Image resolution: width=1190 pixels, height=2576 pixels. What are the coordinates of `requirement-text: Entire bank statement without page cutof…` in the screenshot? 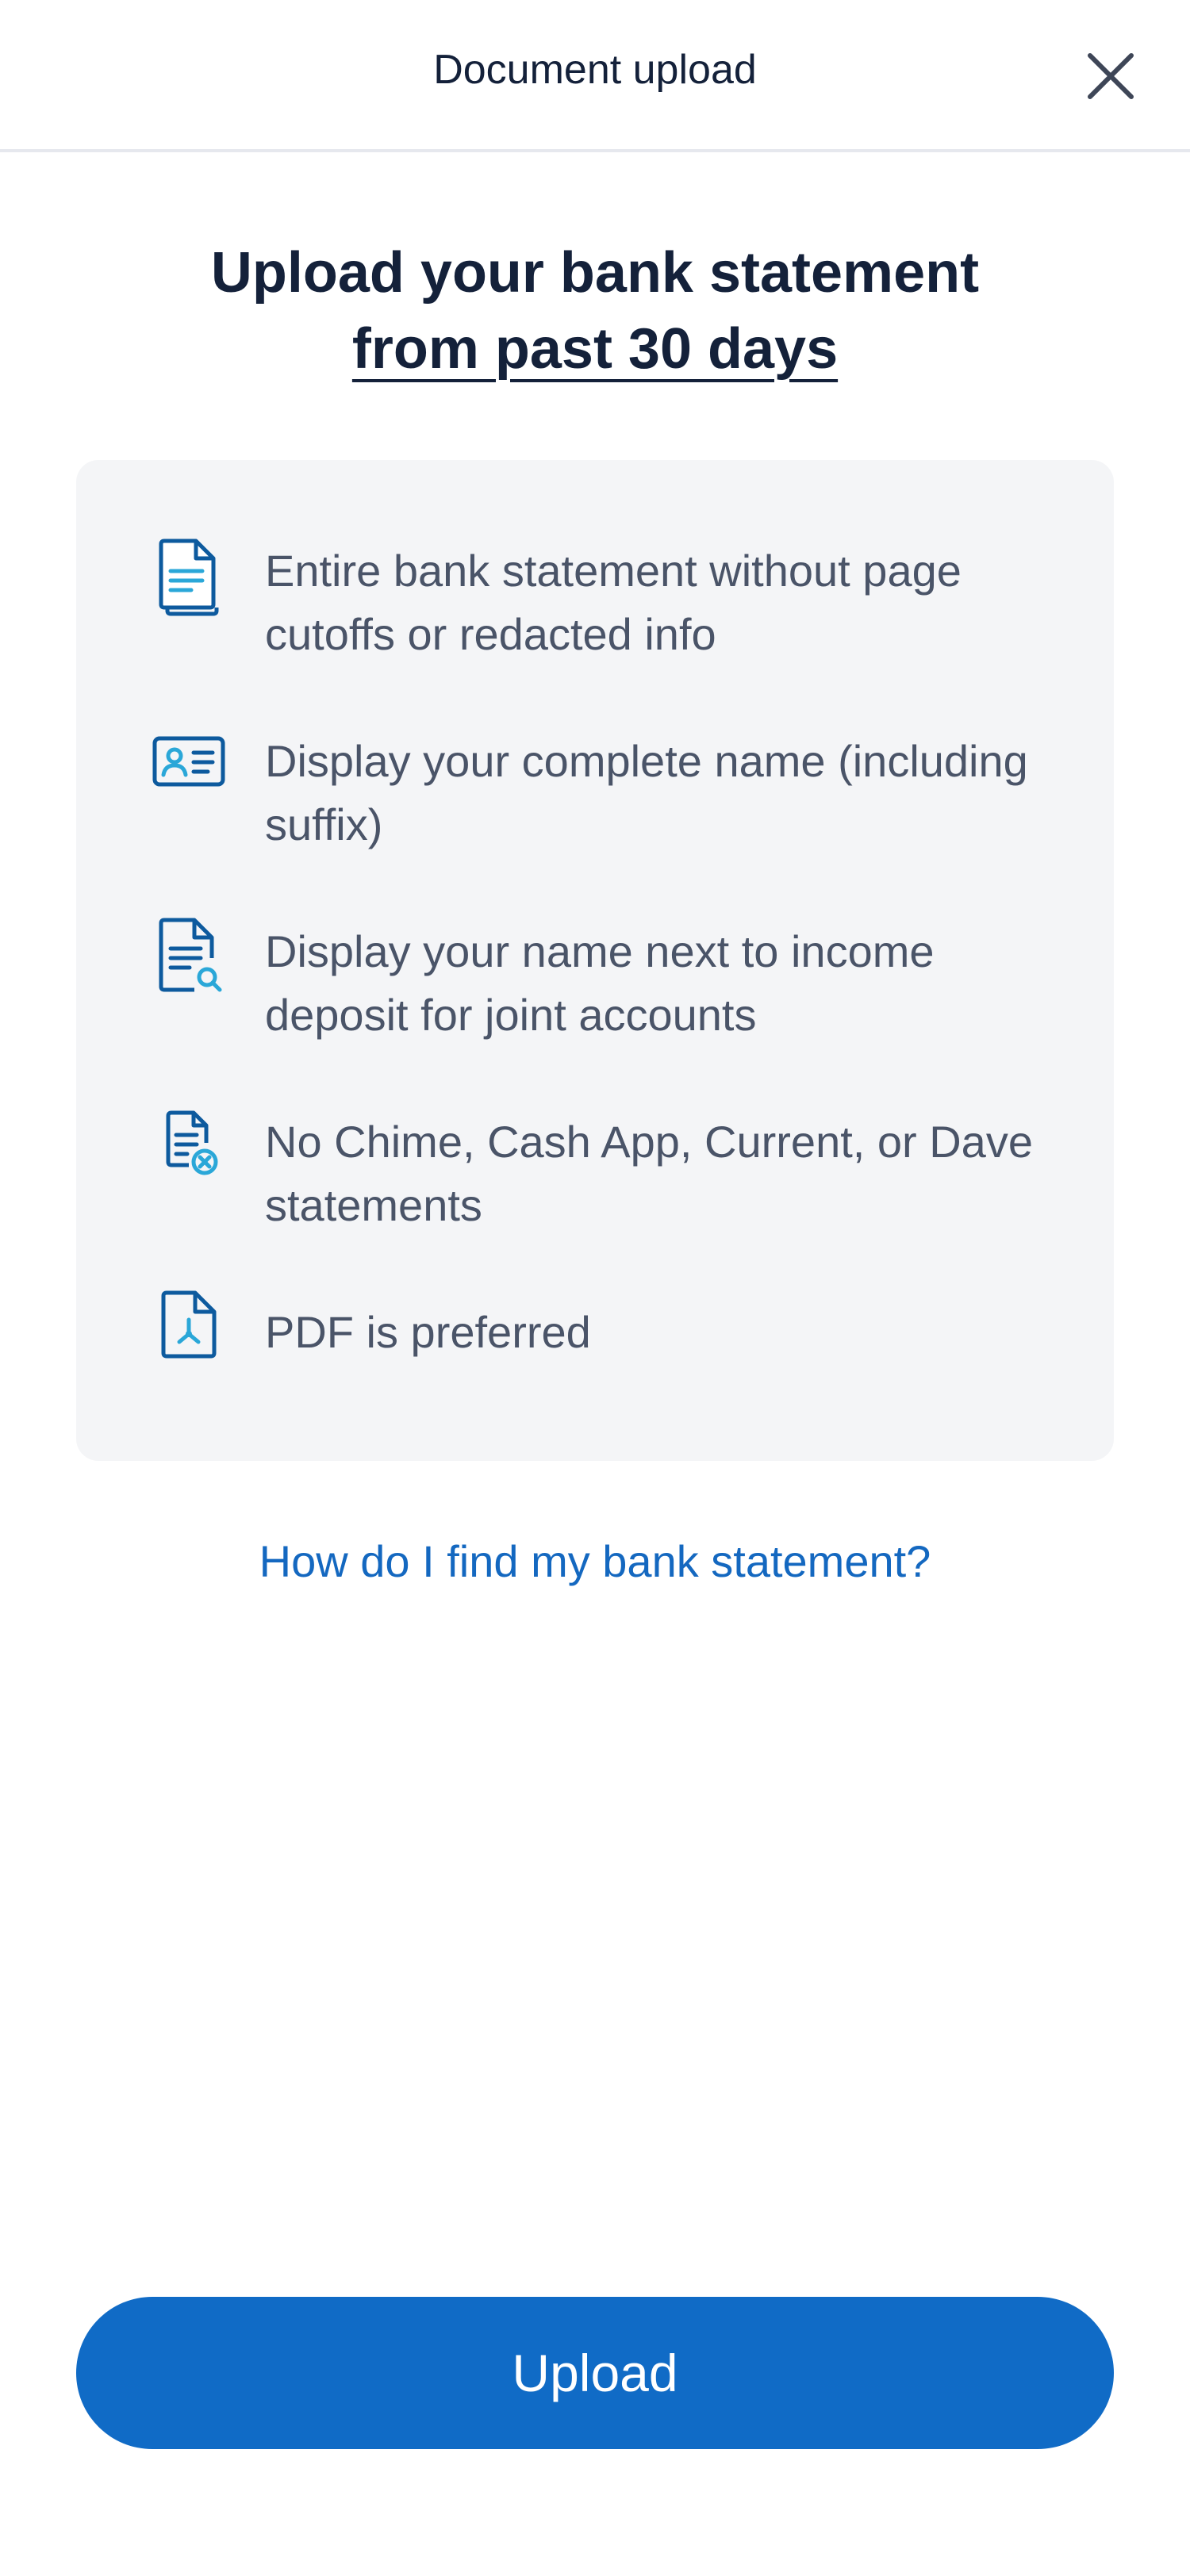 It's located at (613, 602).